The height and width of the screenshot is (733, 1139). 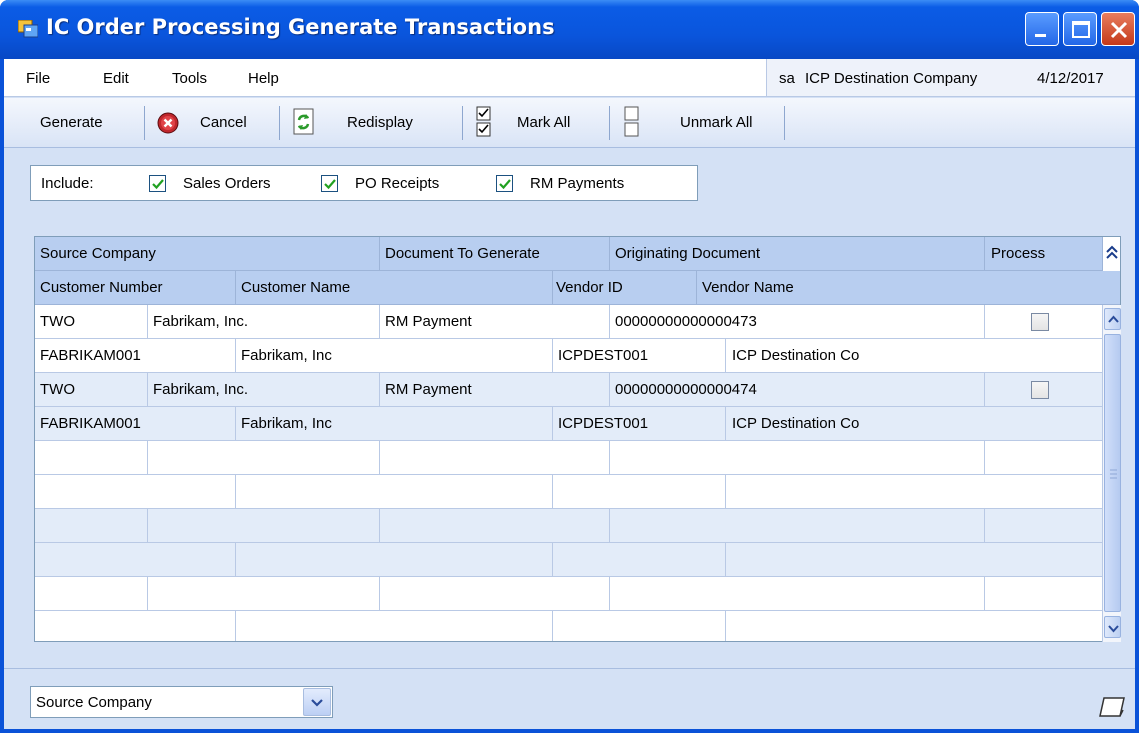 I want to click on header-process: Process, so click(x=1018, y=253).